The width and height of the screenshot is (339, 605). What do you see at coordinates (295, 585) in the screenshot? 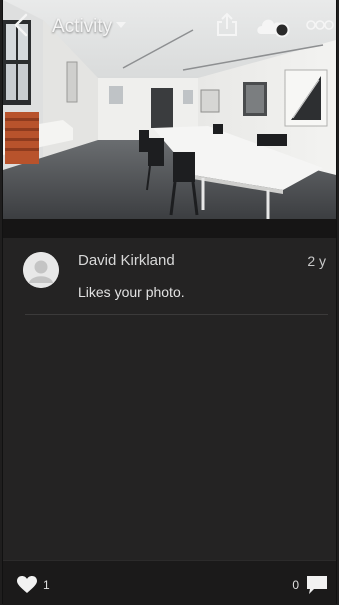
I see `comment-count: 0` at bounding box center [295, 585].